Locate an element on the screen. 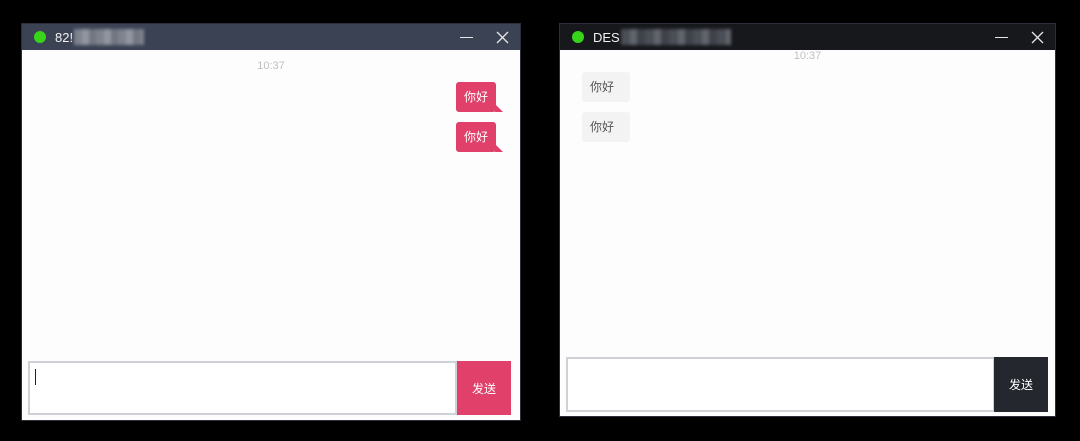 This screenshot has height=441, width=1080. contact-name: DES is located at coordinates (606, 37).